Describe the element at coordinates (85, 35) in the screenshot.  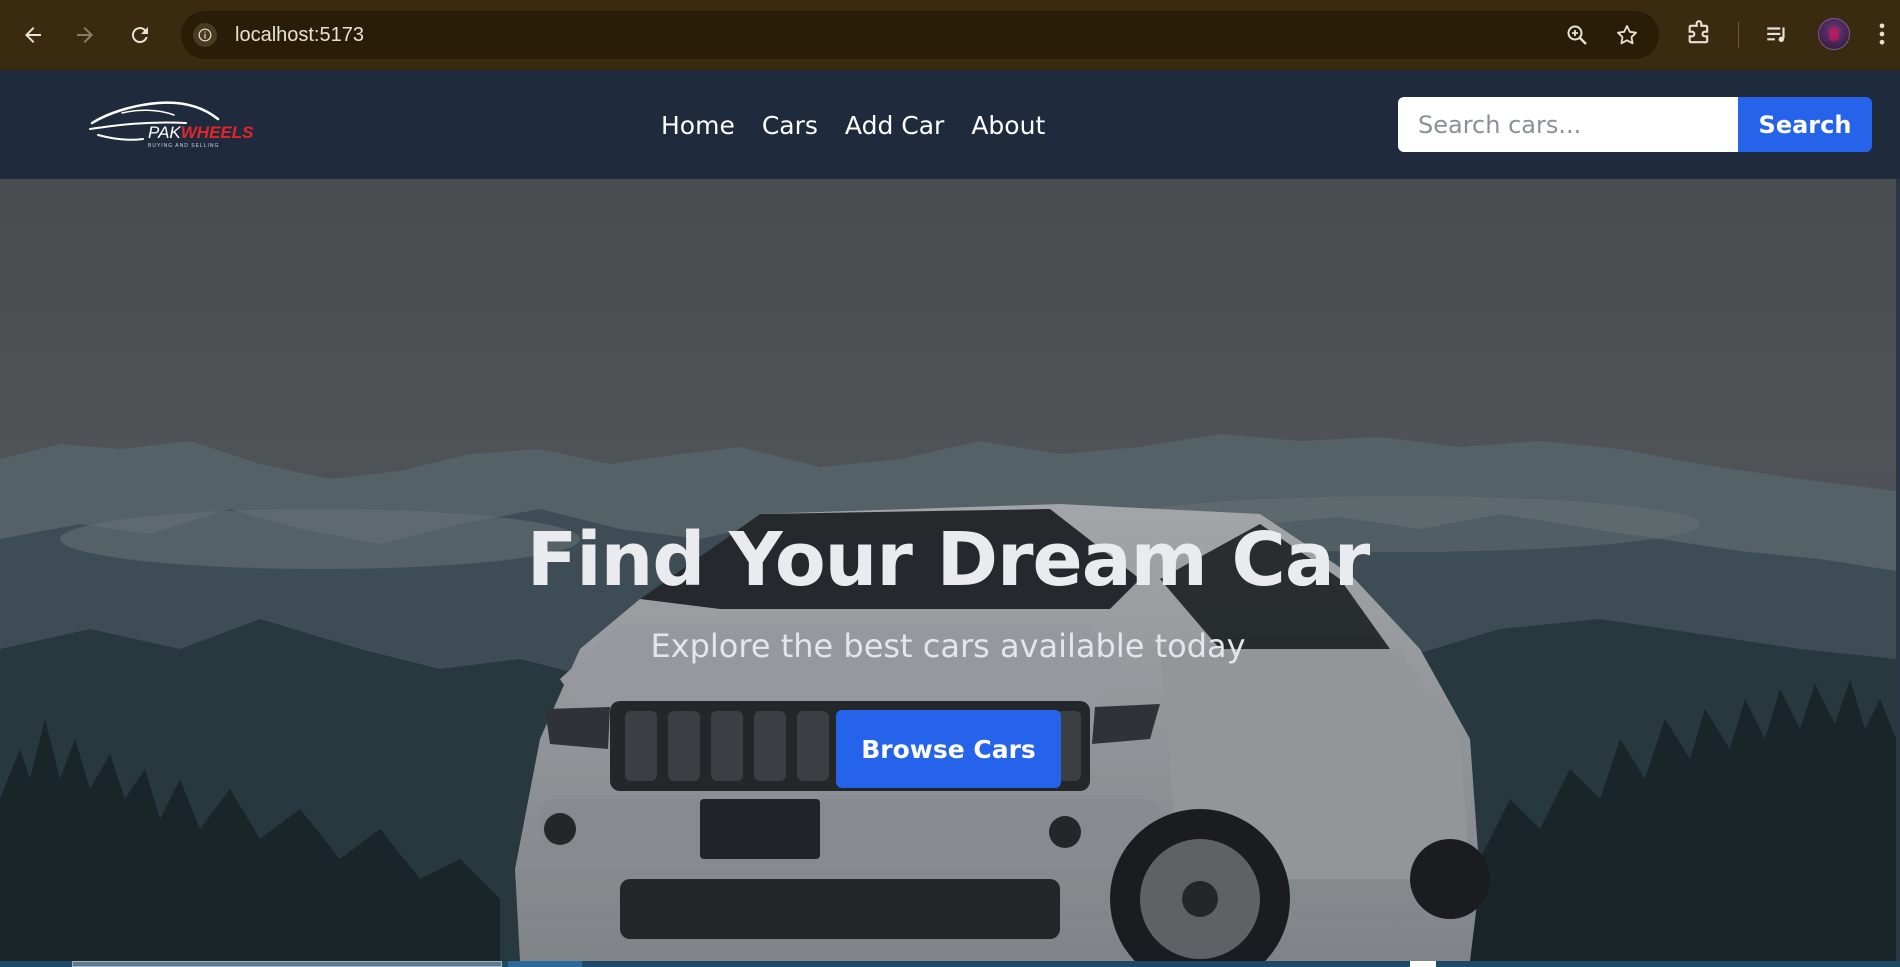
I see `forward-arrow-icon` at that location.